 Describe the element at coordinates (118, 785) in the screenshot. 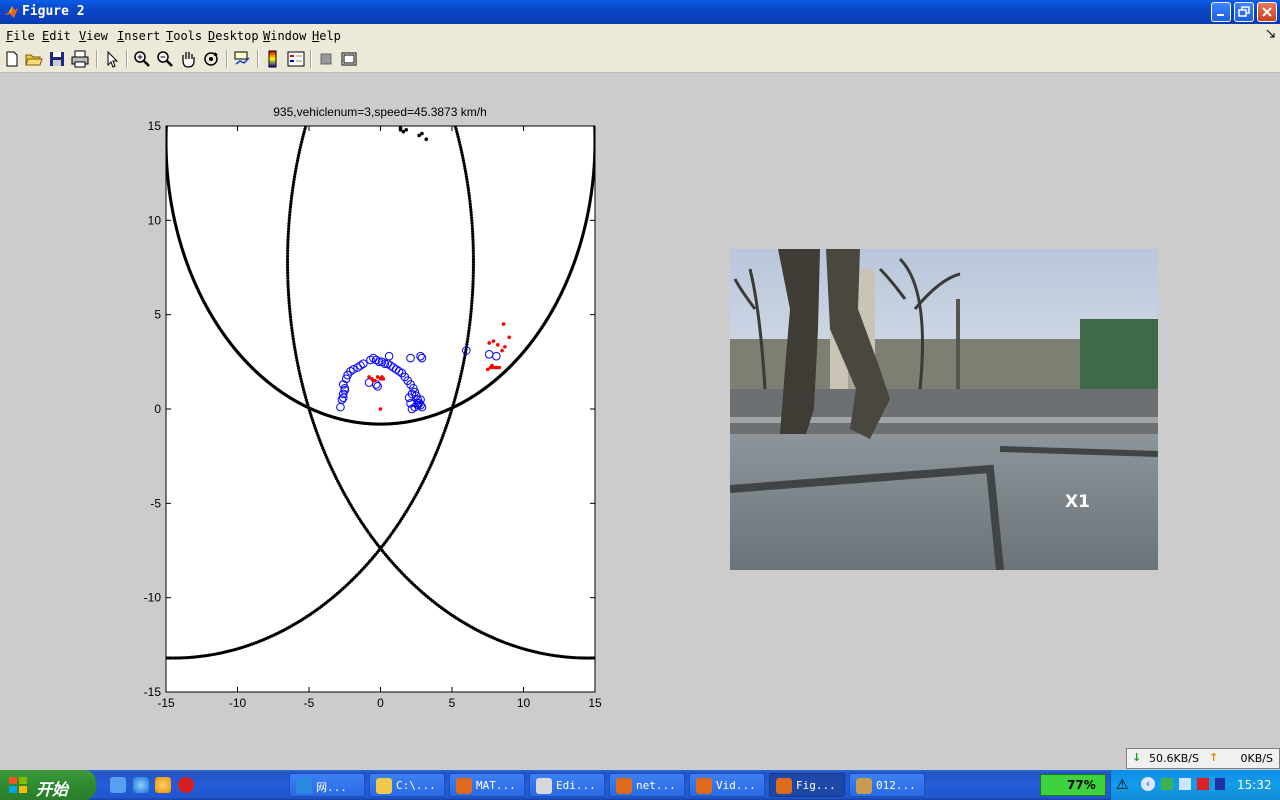

I see `show-desktop-icon` at that location.